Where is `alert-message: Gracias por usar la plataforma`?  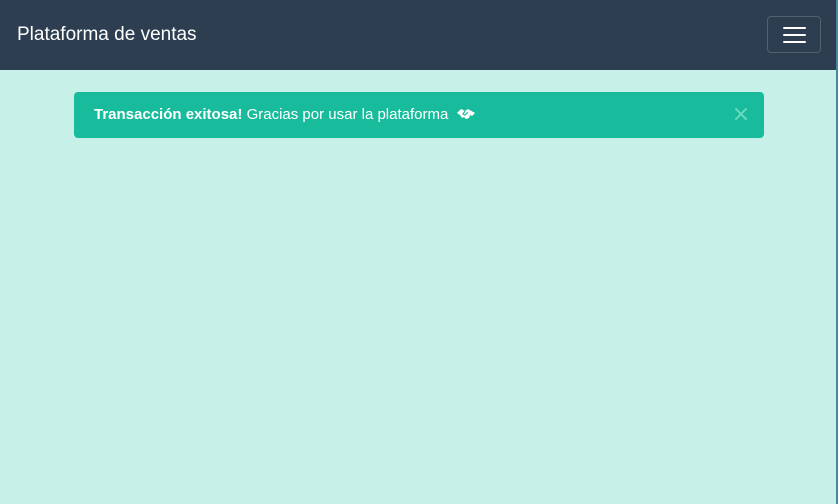 alert-message: Gracias por usar la plataforma is located at coordinates (347, 114).